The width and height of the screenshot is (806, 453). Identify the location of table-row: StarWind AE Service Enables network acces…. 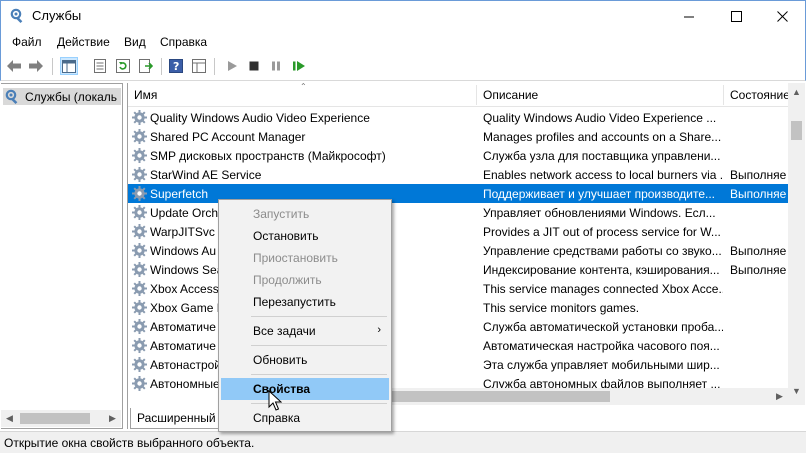
(458, 174).